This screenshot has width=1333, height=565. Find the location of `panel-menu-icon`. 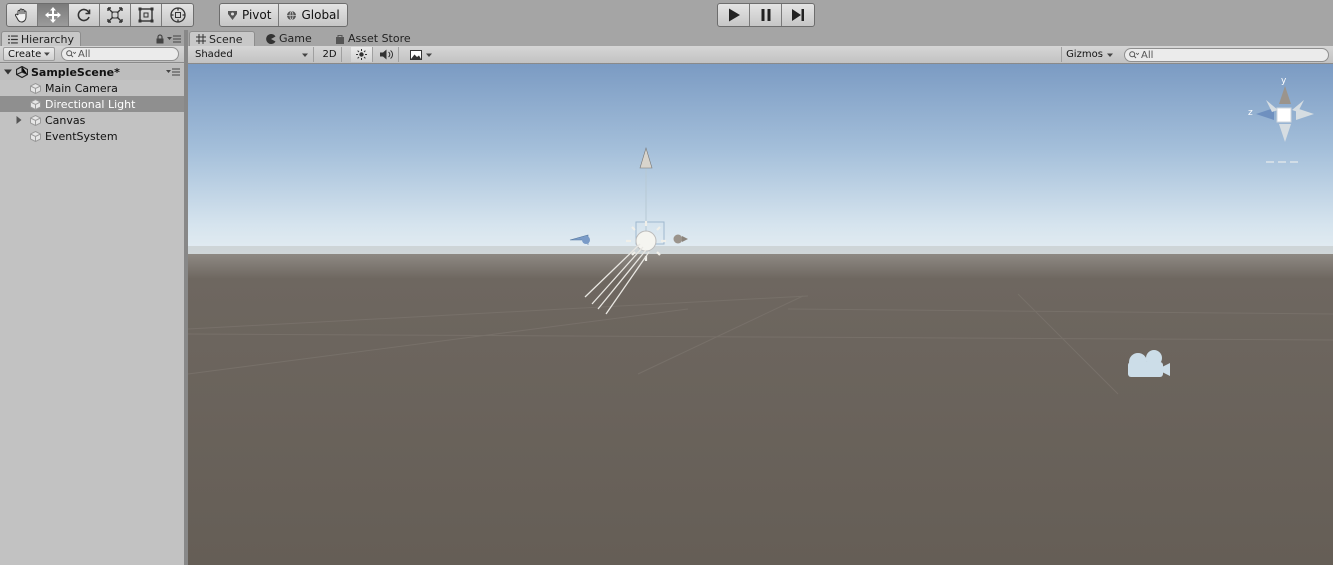

panel-menu-icon is located at coordinates (174, 39).